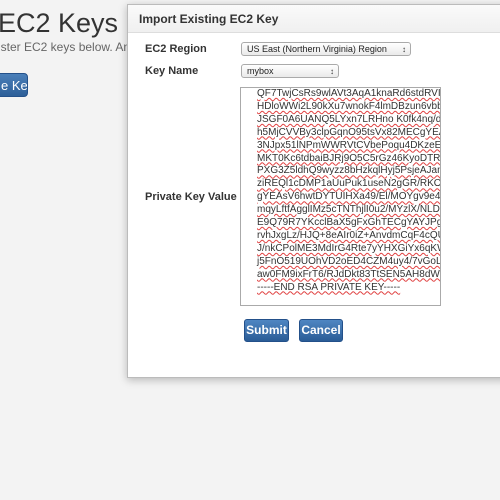 Image resolution: width=500 pixels, height=500 pixels. What do you see at coordinates (349, 106) in the screenshot?
I see `key-line: HDloWWi2L90kXu7wnokF4lmDBzun6vbbZi0` at bounding box center [349, 106].